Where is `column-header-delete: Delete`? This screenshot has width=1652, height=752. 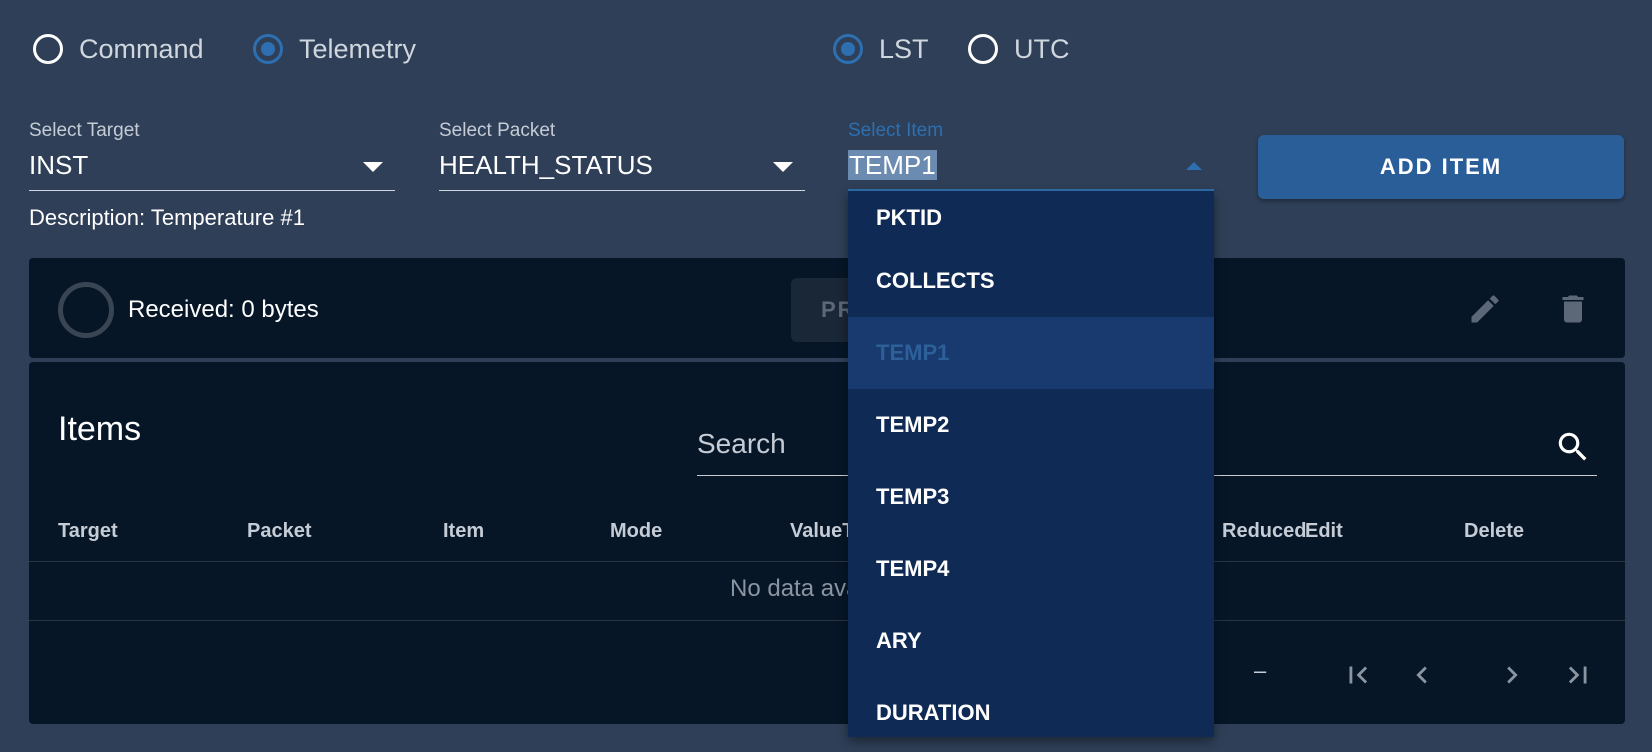 column-header-delete: Delete is located at coordinates (1494, 531).